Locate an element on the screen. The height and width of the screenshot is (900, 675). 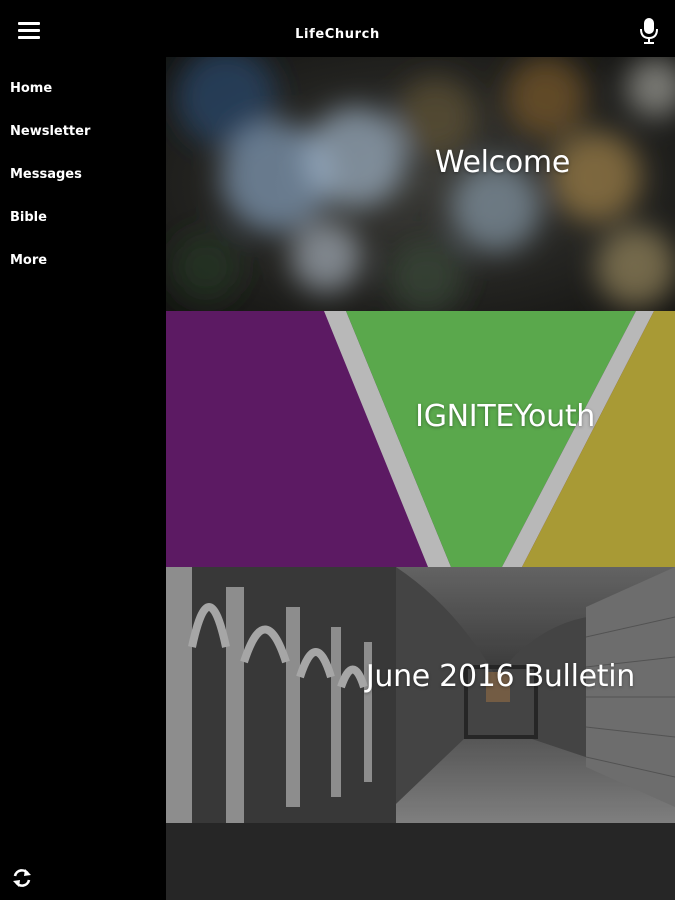
app-title: LifeChurch is located at coordinates (337, 34).